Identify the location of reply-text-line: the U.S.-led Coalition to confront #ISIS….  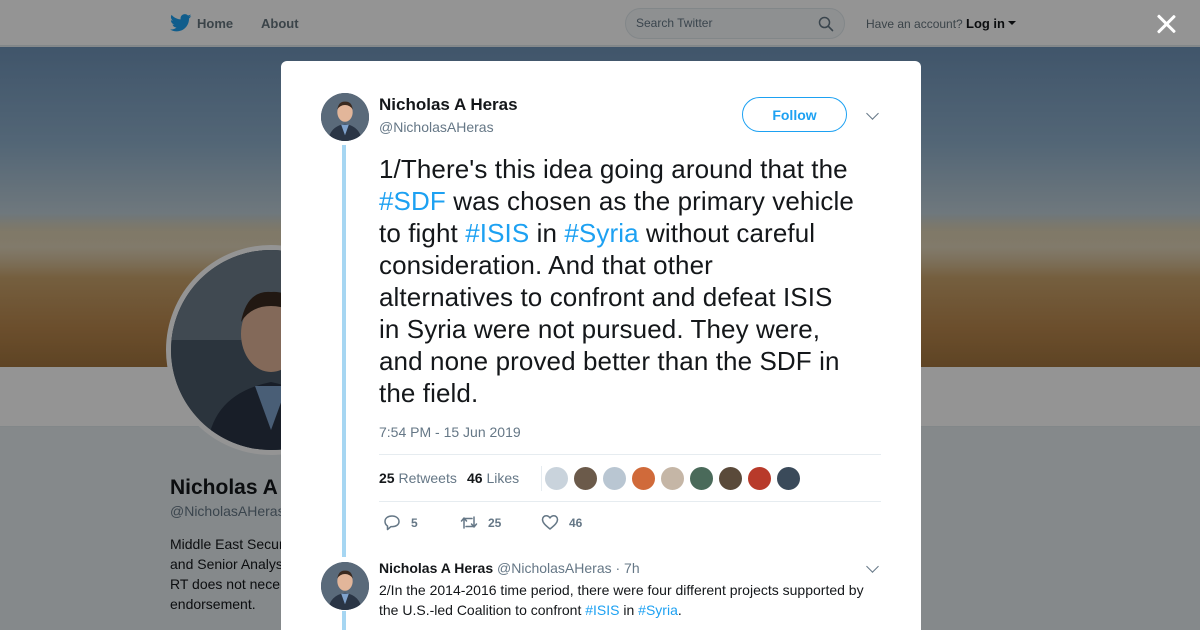
(629, 610).